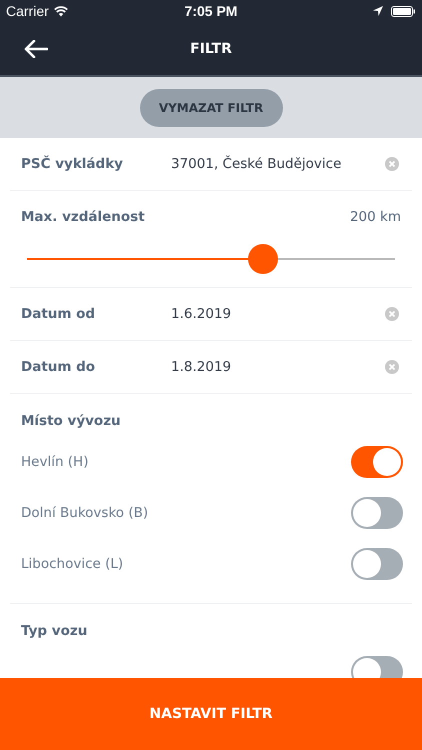  What do you see at coordinates (36, 49) in the screenshot?
I see `back-arrow-icon` at bounding box center [36, 49].